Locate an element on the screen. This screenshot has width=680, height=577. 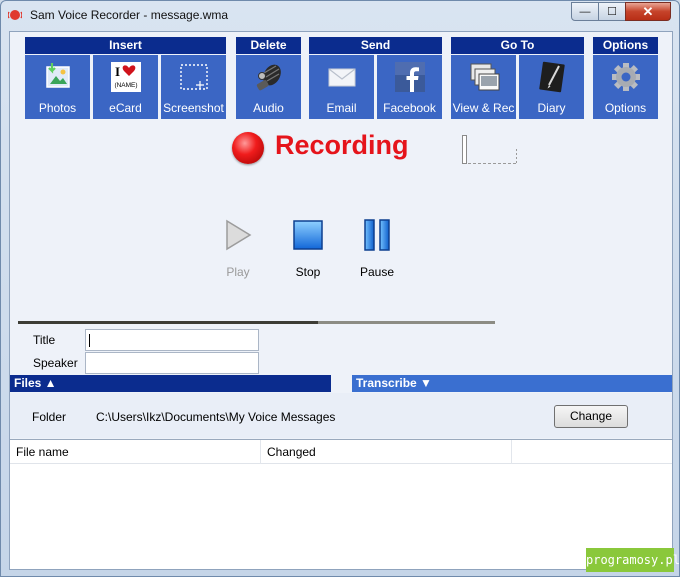
ecard-icon: I (NAME) is located at coordinates (125, 77).